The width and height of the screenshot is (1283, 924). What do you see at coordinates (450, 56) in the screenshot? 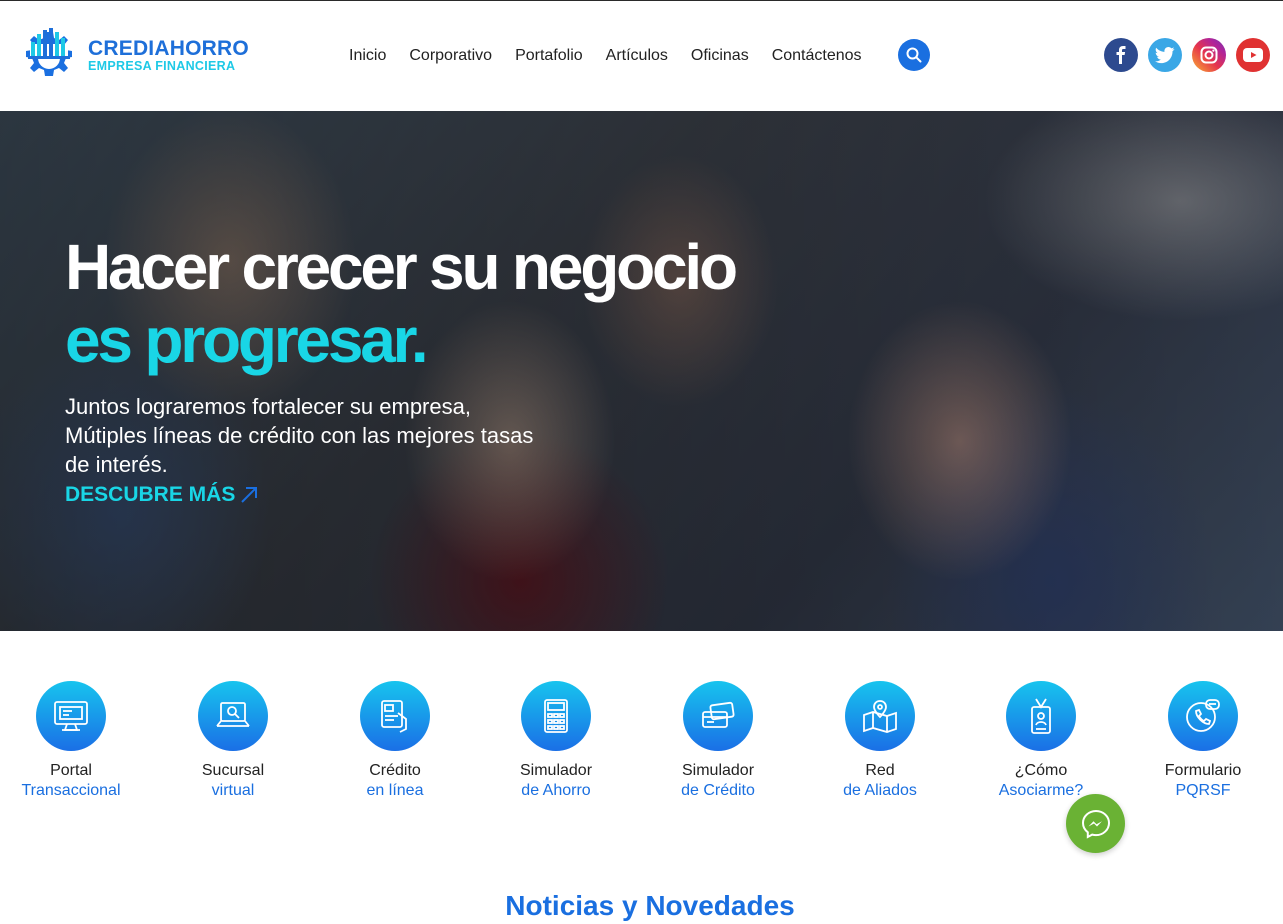
I see `nav-item-corporativo: Corporativo` at bounding box center [450, 56].